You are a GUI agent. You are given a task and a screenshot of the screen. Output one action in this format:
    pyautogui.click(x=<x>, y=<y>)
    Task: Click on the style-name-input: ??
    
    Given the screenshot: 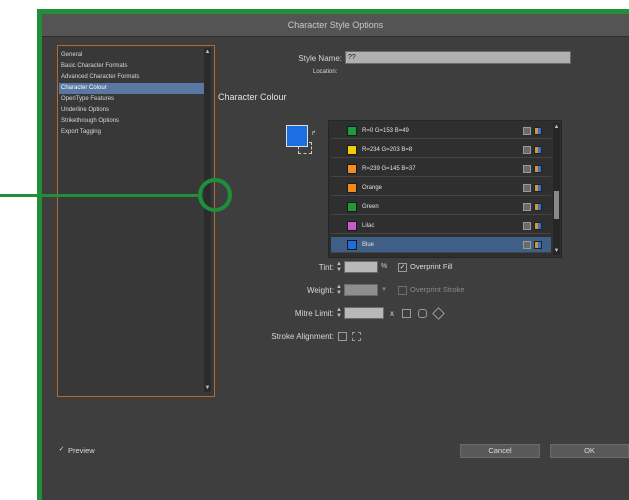 What is the action you would take?
    pyautogui.click(x=458, y=57)
    